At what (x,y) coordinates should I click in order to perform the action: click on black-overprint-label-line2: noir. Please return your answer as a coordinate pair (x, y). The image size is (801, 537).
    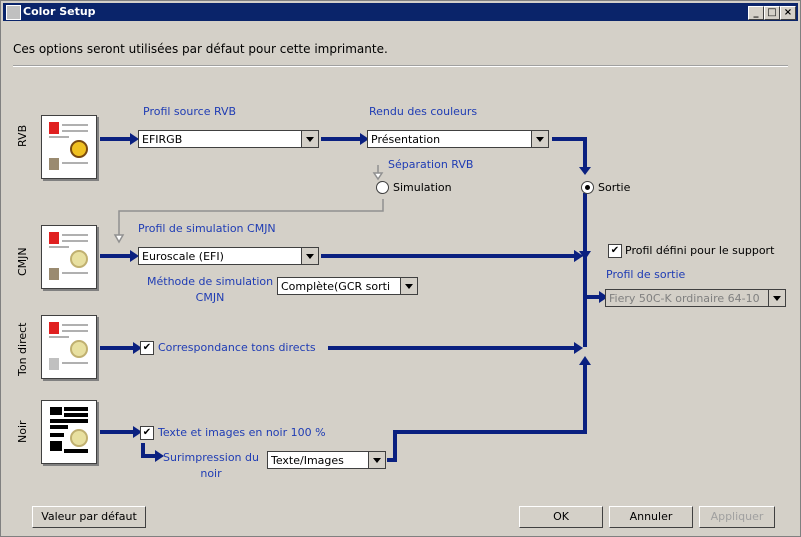
    Looking at the image, I should click on (211, 473).